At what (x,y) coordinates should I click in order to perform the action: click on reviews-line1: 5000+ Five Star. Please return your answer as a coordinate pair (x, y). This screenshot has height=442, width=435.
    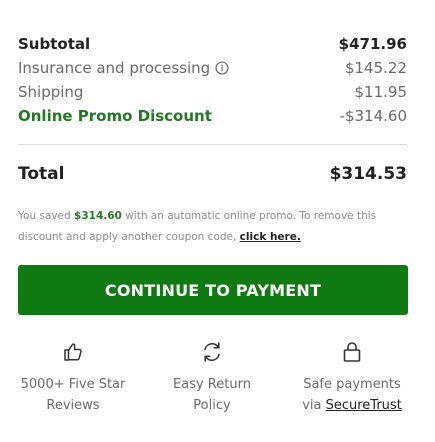
    Looking at the image, I should click on (73, 384).